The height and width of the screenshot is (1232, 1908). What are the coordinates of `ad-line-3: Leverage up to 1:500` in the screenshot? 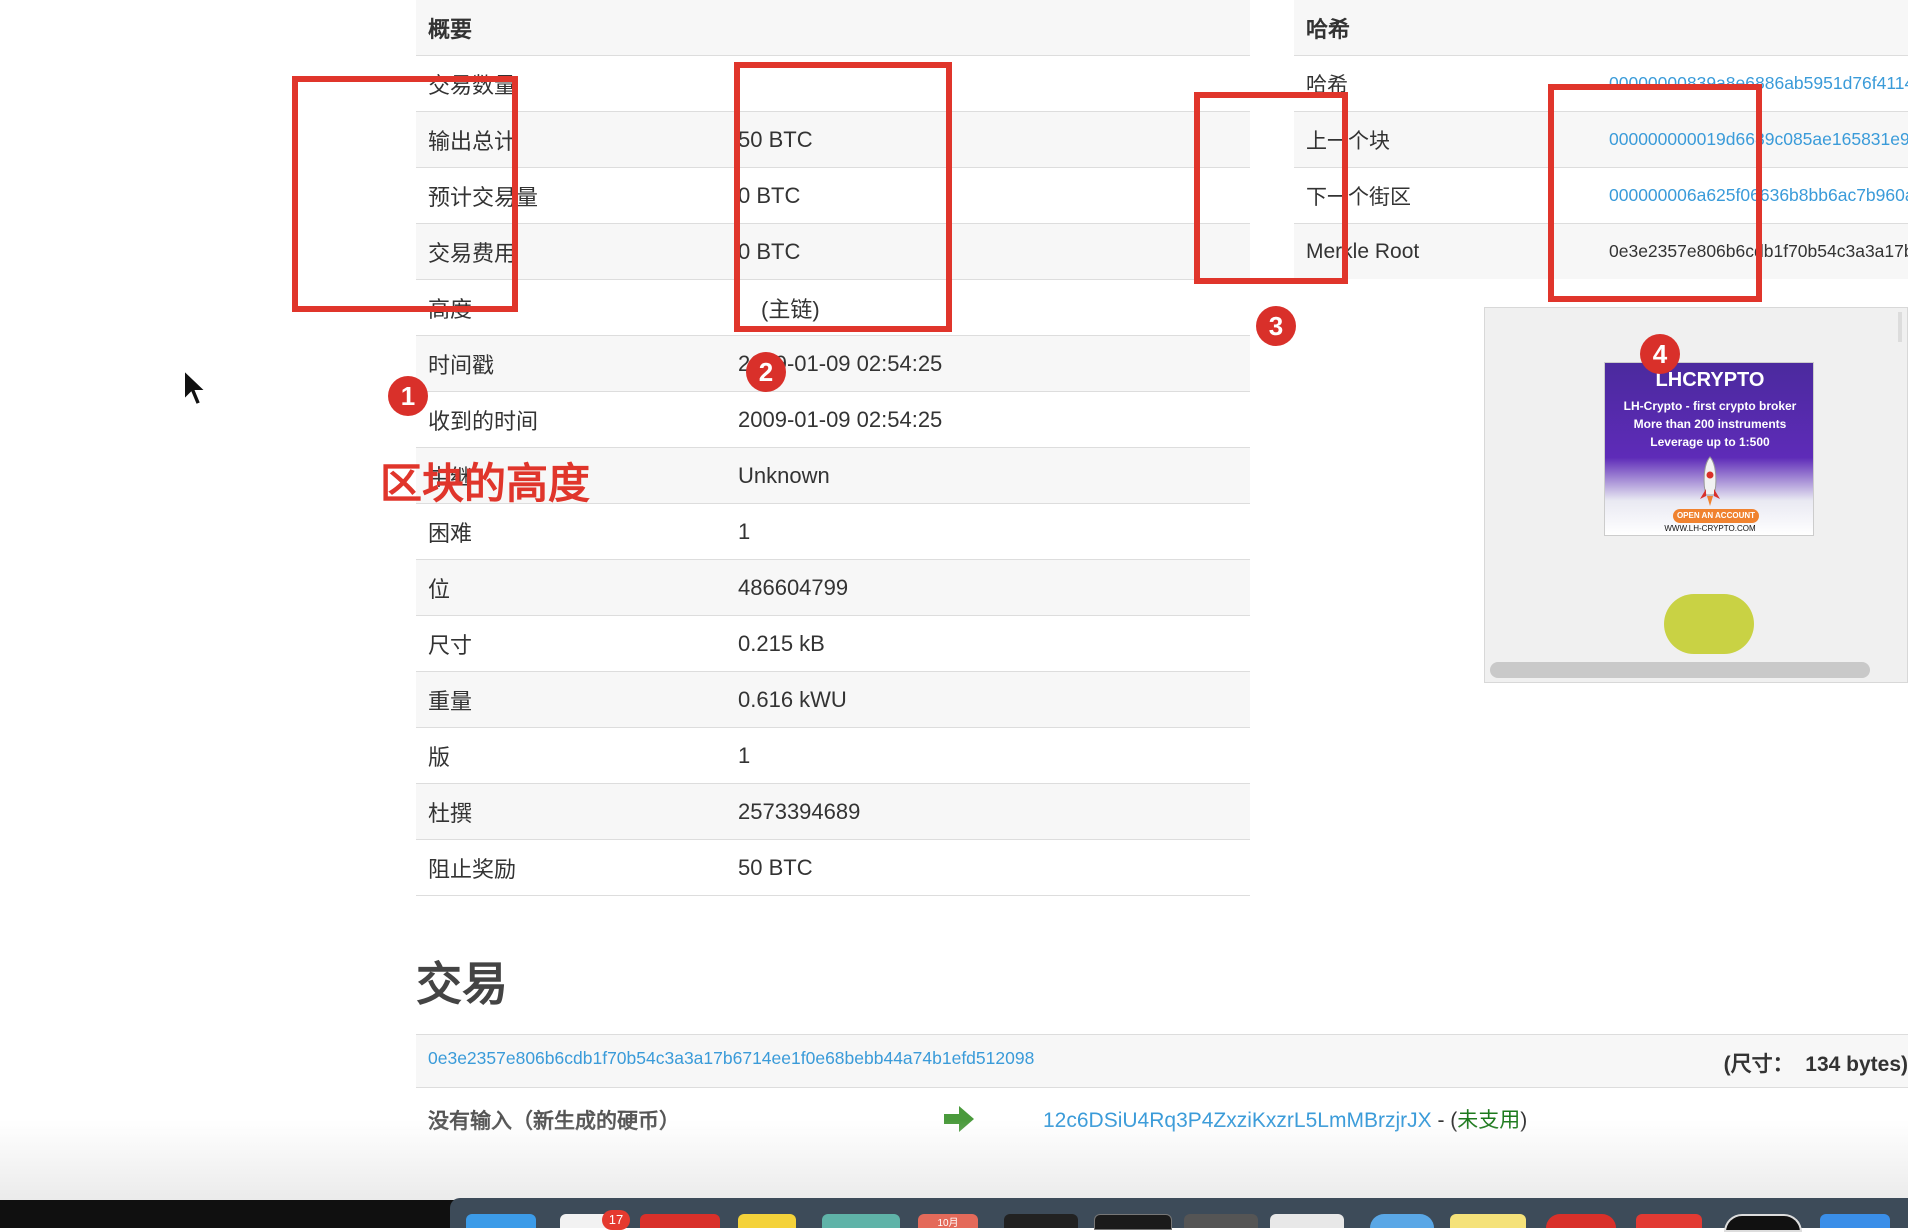 It's located at (1710, 442).